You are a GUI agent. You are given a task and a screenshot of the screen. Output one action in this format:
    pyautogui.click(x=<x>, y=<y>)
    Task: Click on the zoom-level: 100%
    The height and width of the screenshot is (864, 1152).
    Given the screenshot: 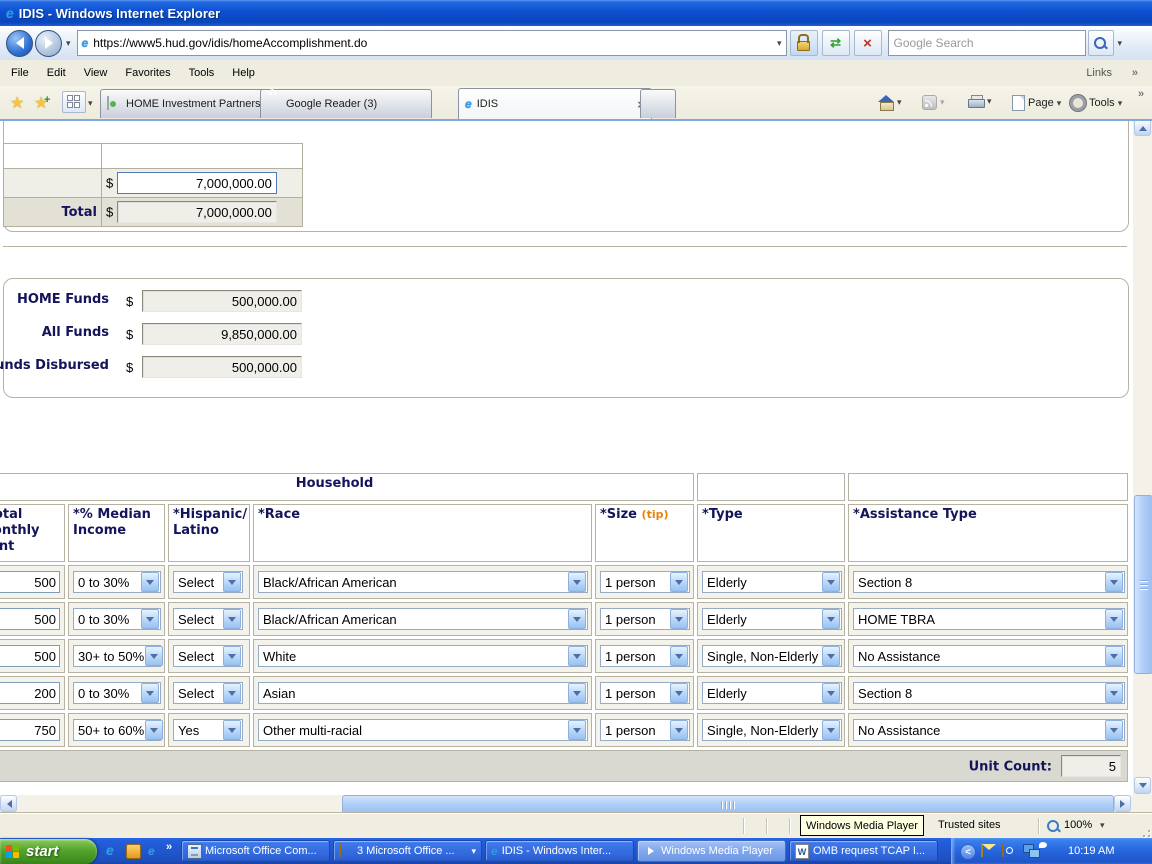 What is the action you would take?
    pyautogui.click(x=1078, y=825)
    